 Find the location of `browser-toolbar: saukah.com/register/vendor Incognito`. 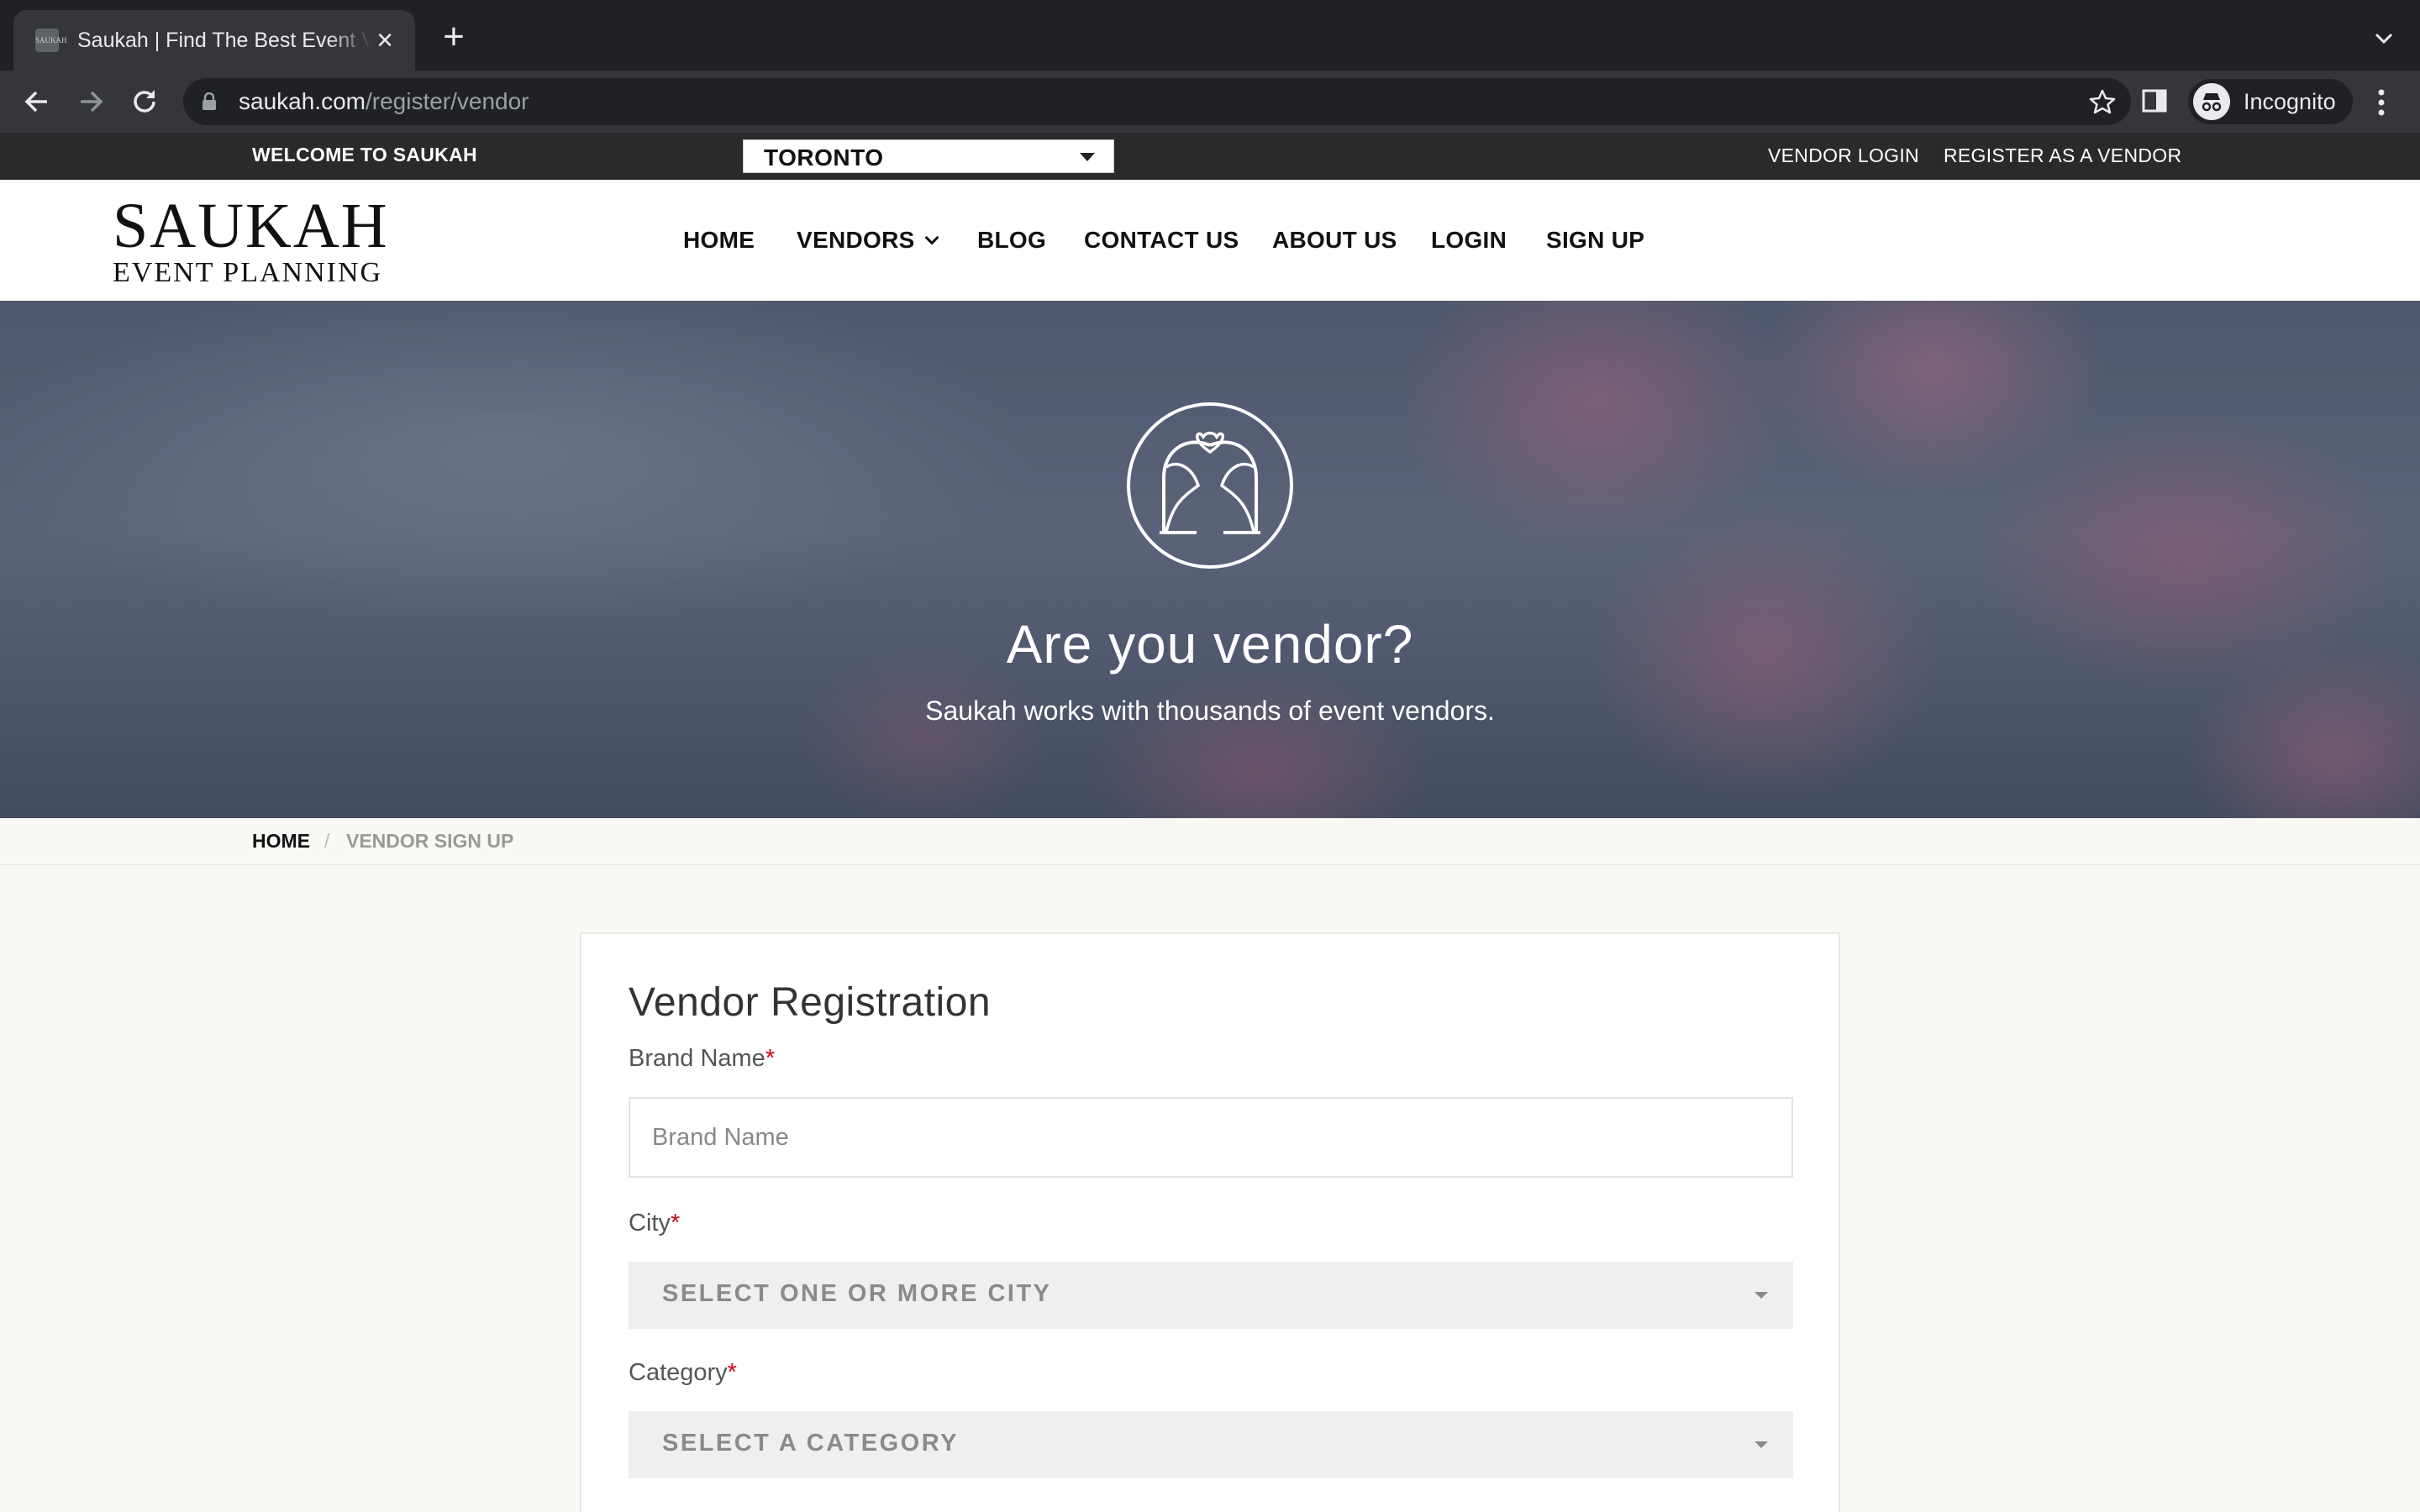

browser-toolbar: saukah.com/register/vendor Incognito is located at coordinates (1210, 102).